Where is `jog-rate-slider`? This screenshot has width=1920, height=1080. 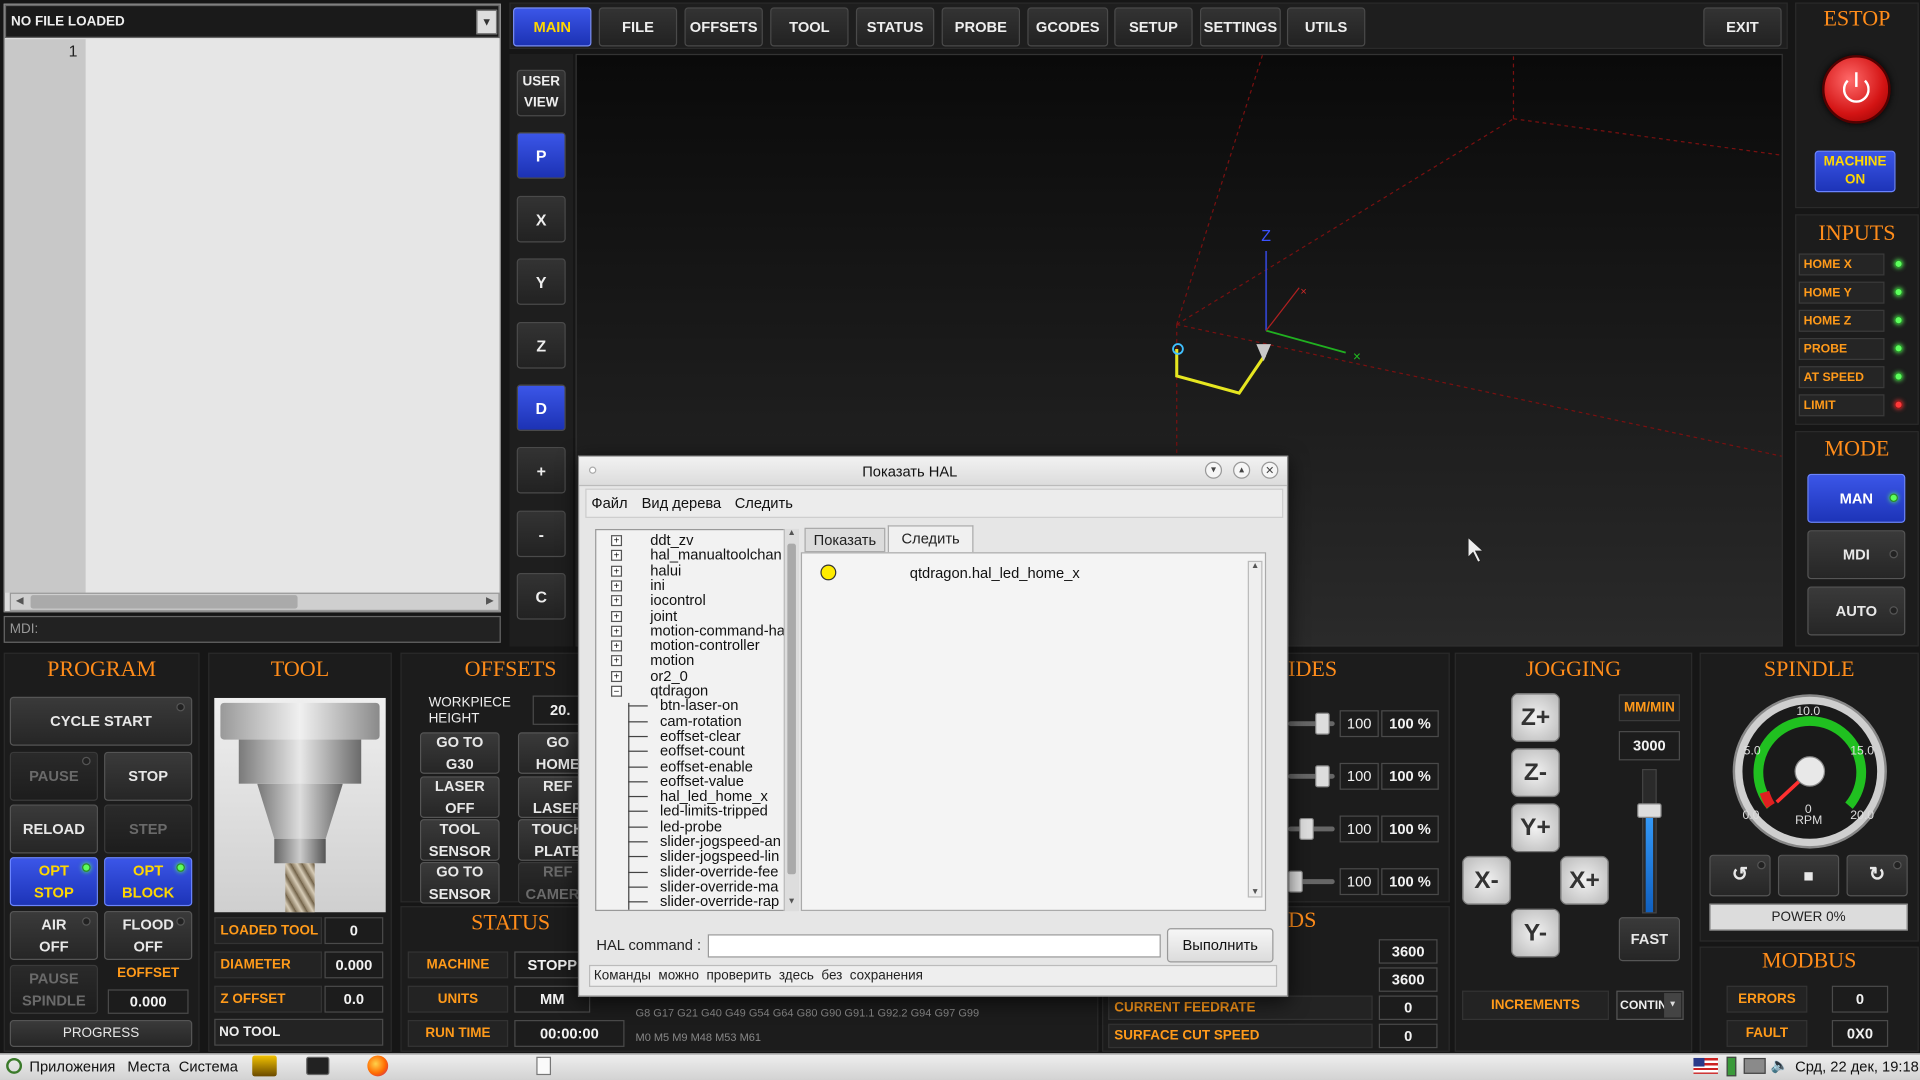 jog-rate-slider is located at coordinates (1649, 841).